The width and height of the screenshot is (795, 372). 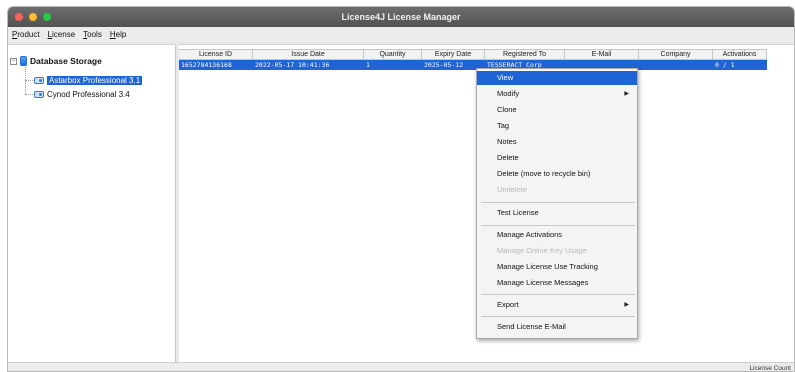 What do you see at coordinates (602, 54) in the screenshot?
I see `column-header-email: E-Mail` at bounding box center [602, 54].